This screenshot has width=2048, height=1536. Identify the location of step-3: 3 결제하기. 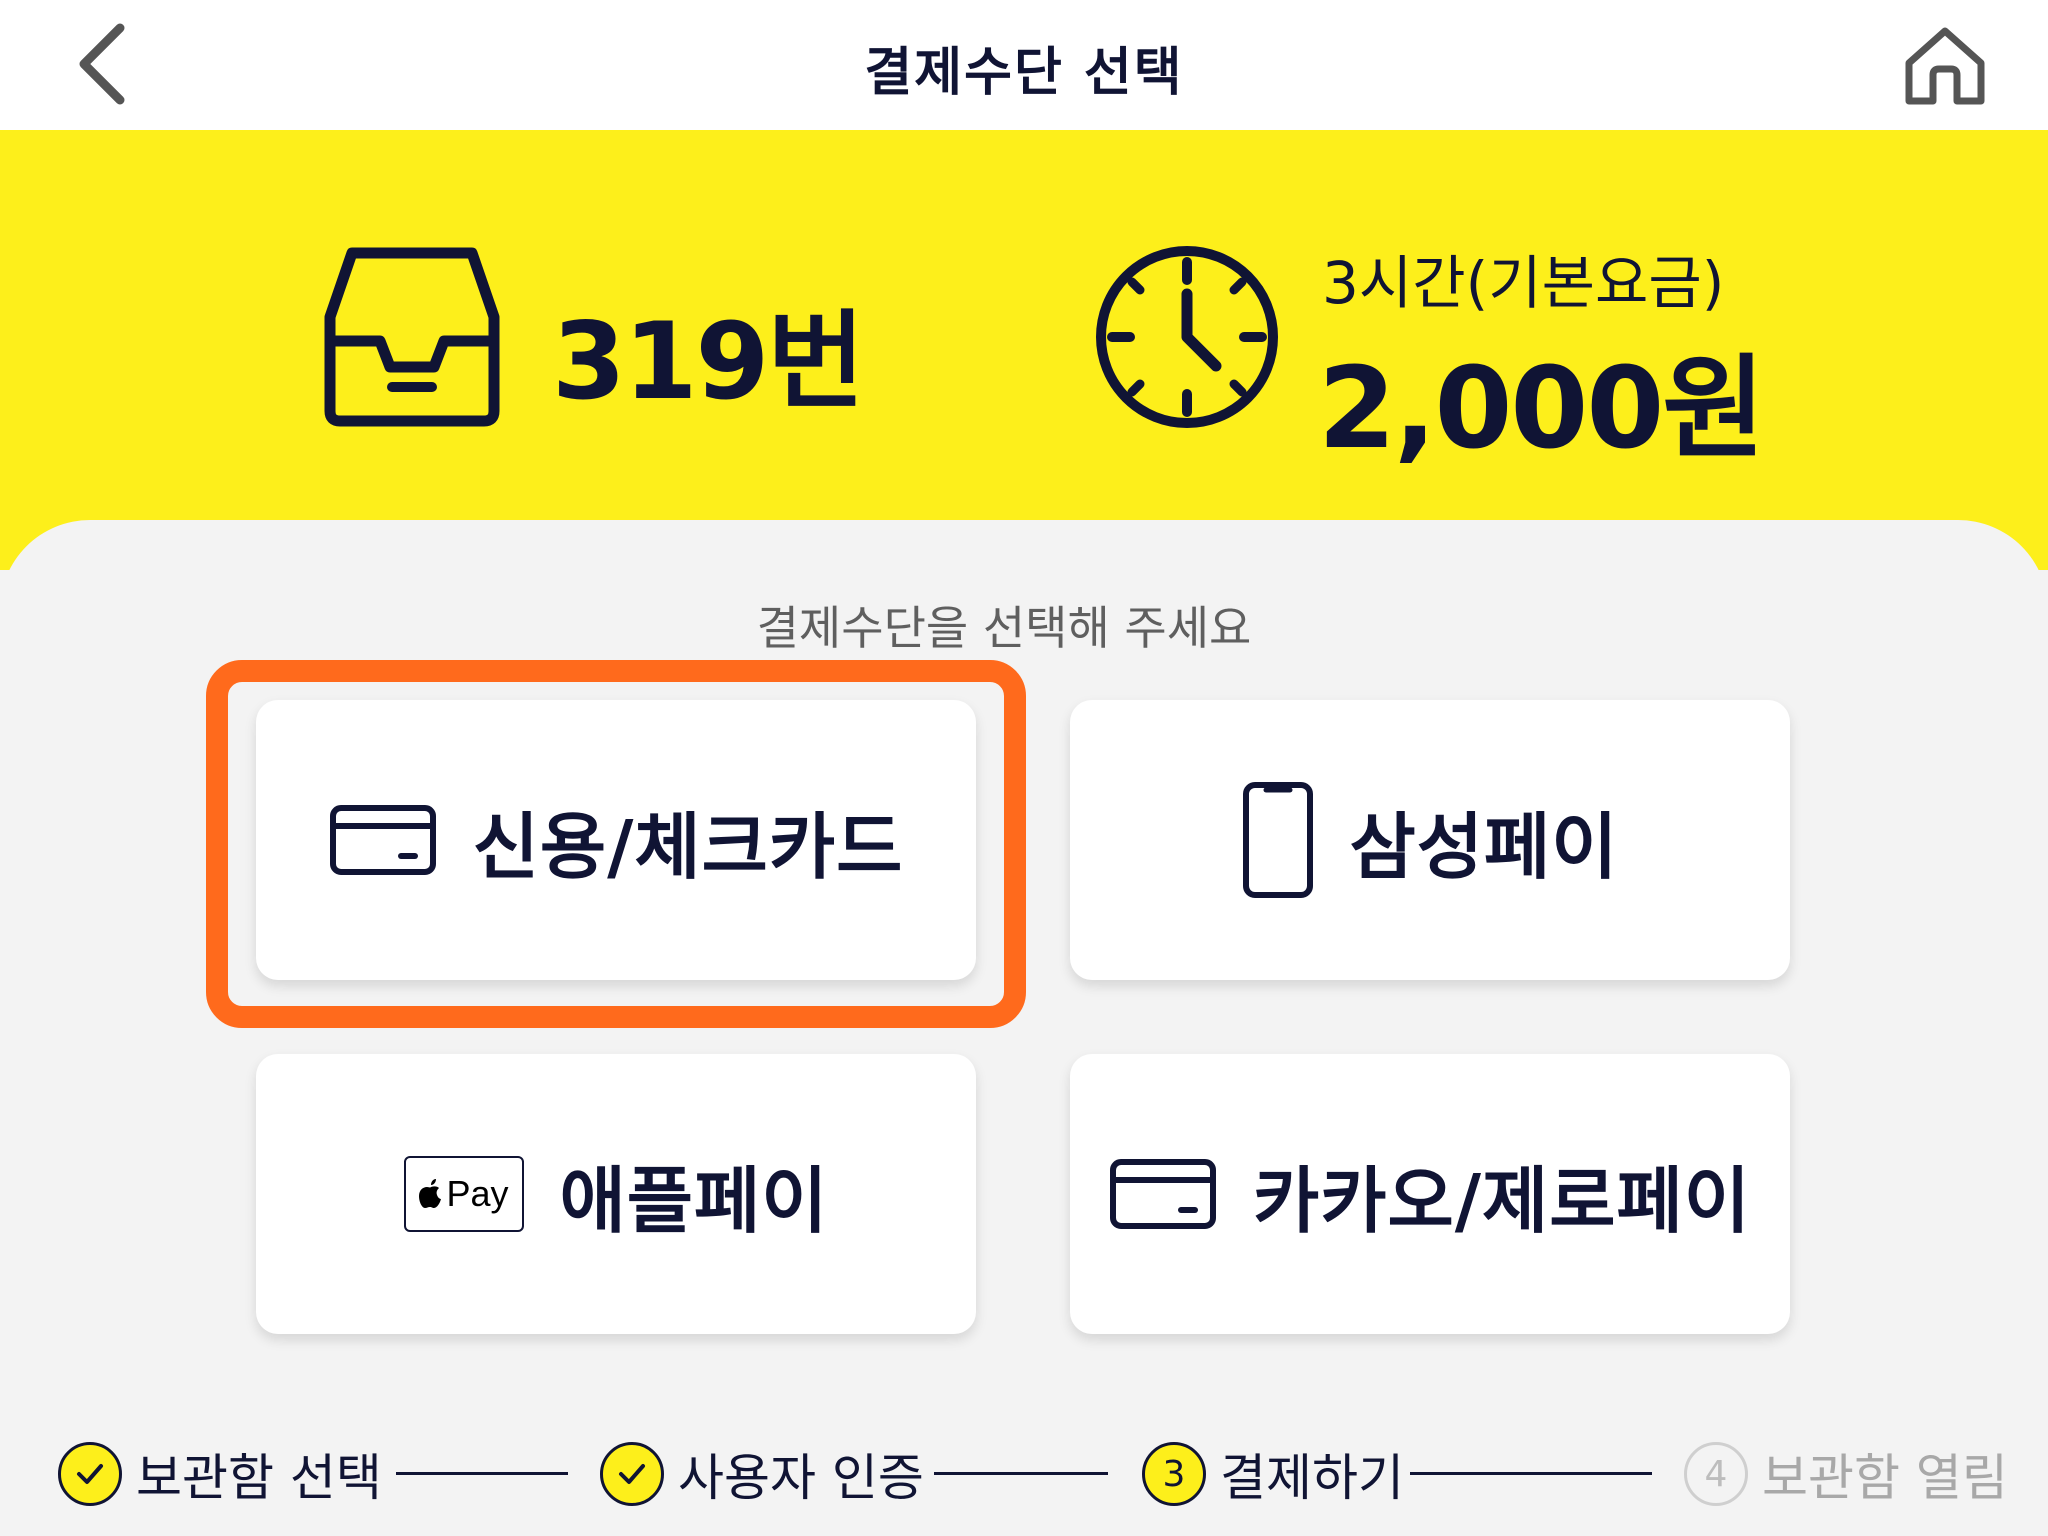
(1273, 1474).